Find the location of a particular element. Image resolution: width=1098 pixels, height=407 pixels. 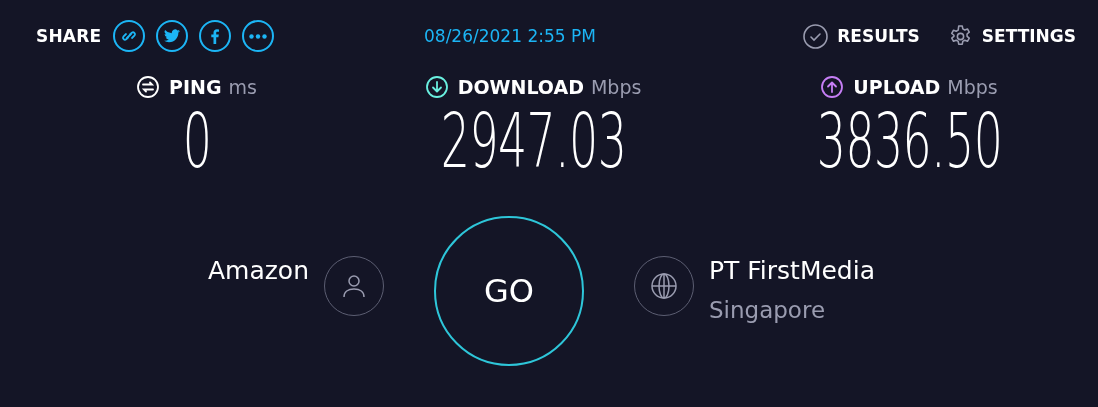

ping-icon is located at coordinates (148, 87).